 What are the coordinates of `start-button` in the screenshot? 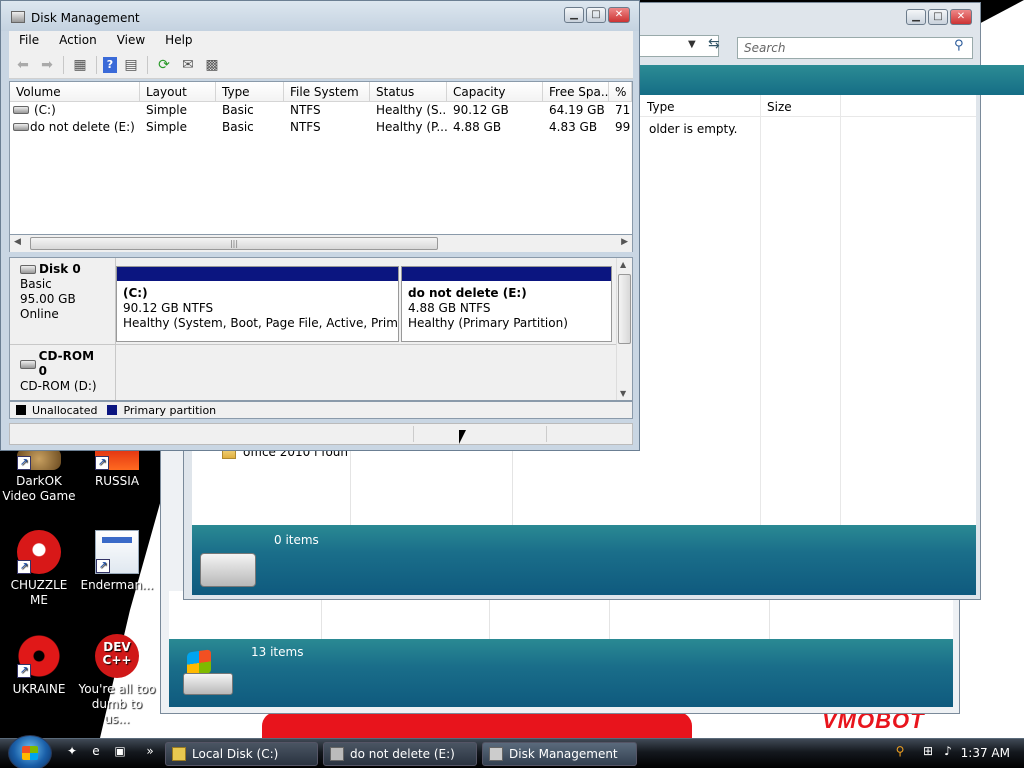 It's located at (30, 751).